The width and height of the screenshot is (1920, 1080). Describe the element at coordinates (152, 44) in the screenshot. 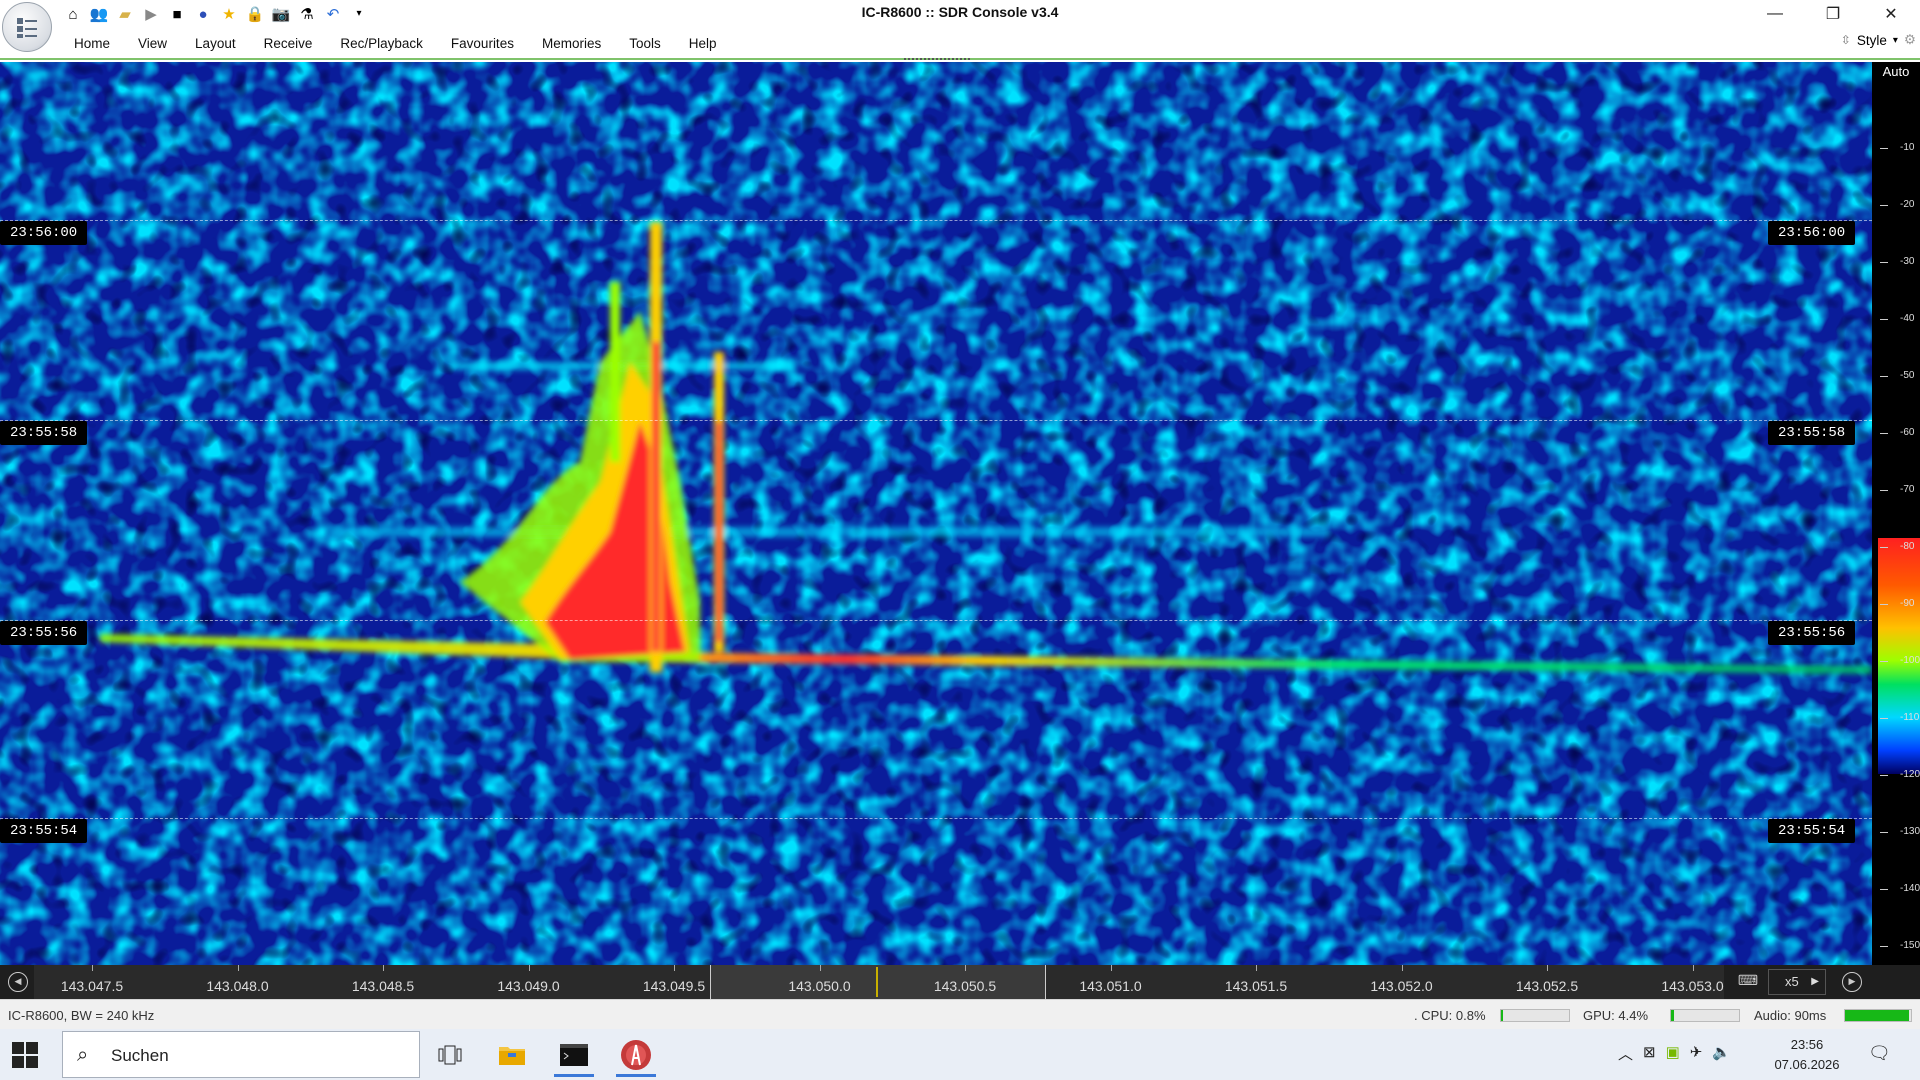

I see `menu-tab-view: View` at that location.